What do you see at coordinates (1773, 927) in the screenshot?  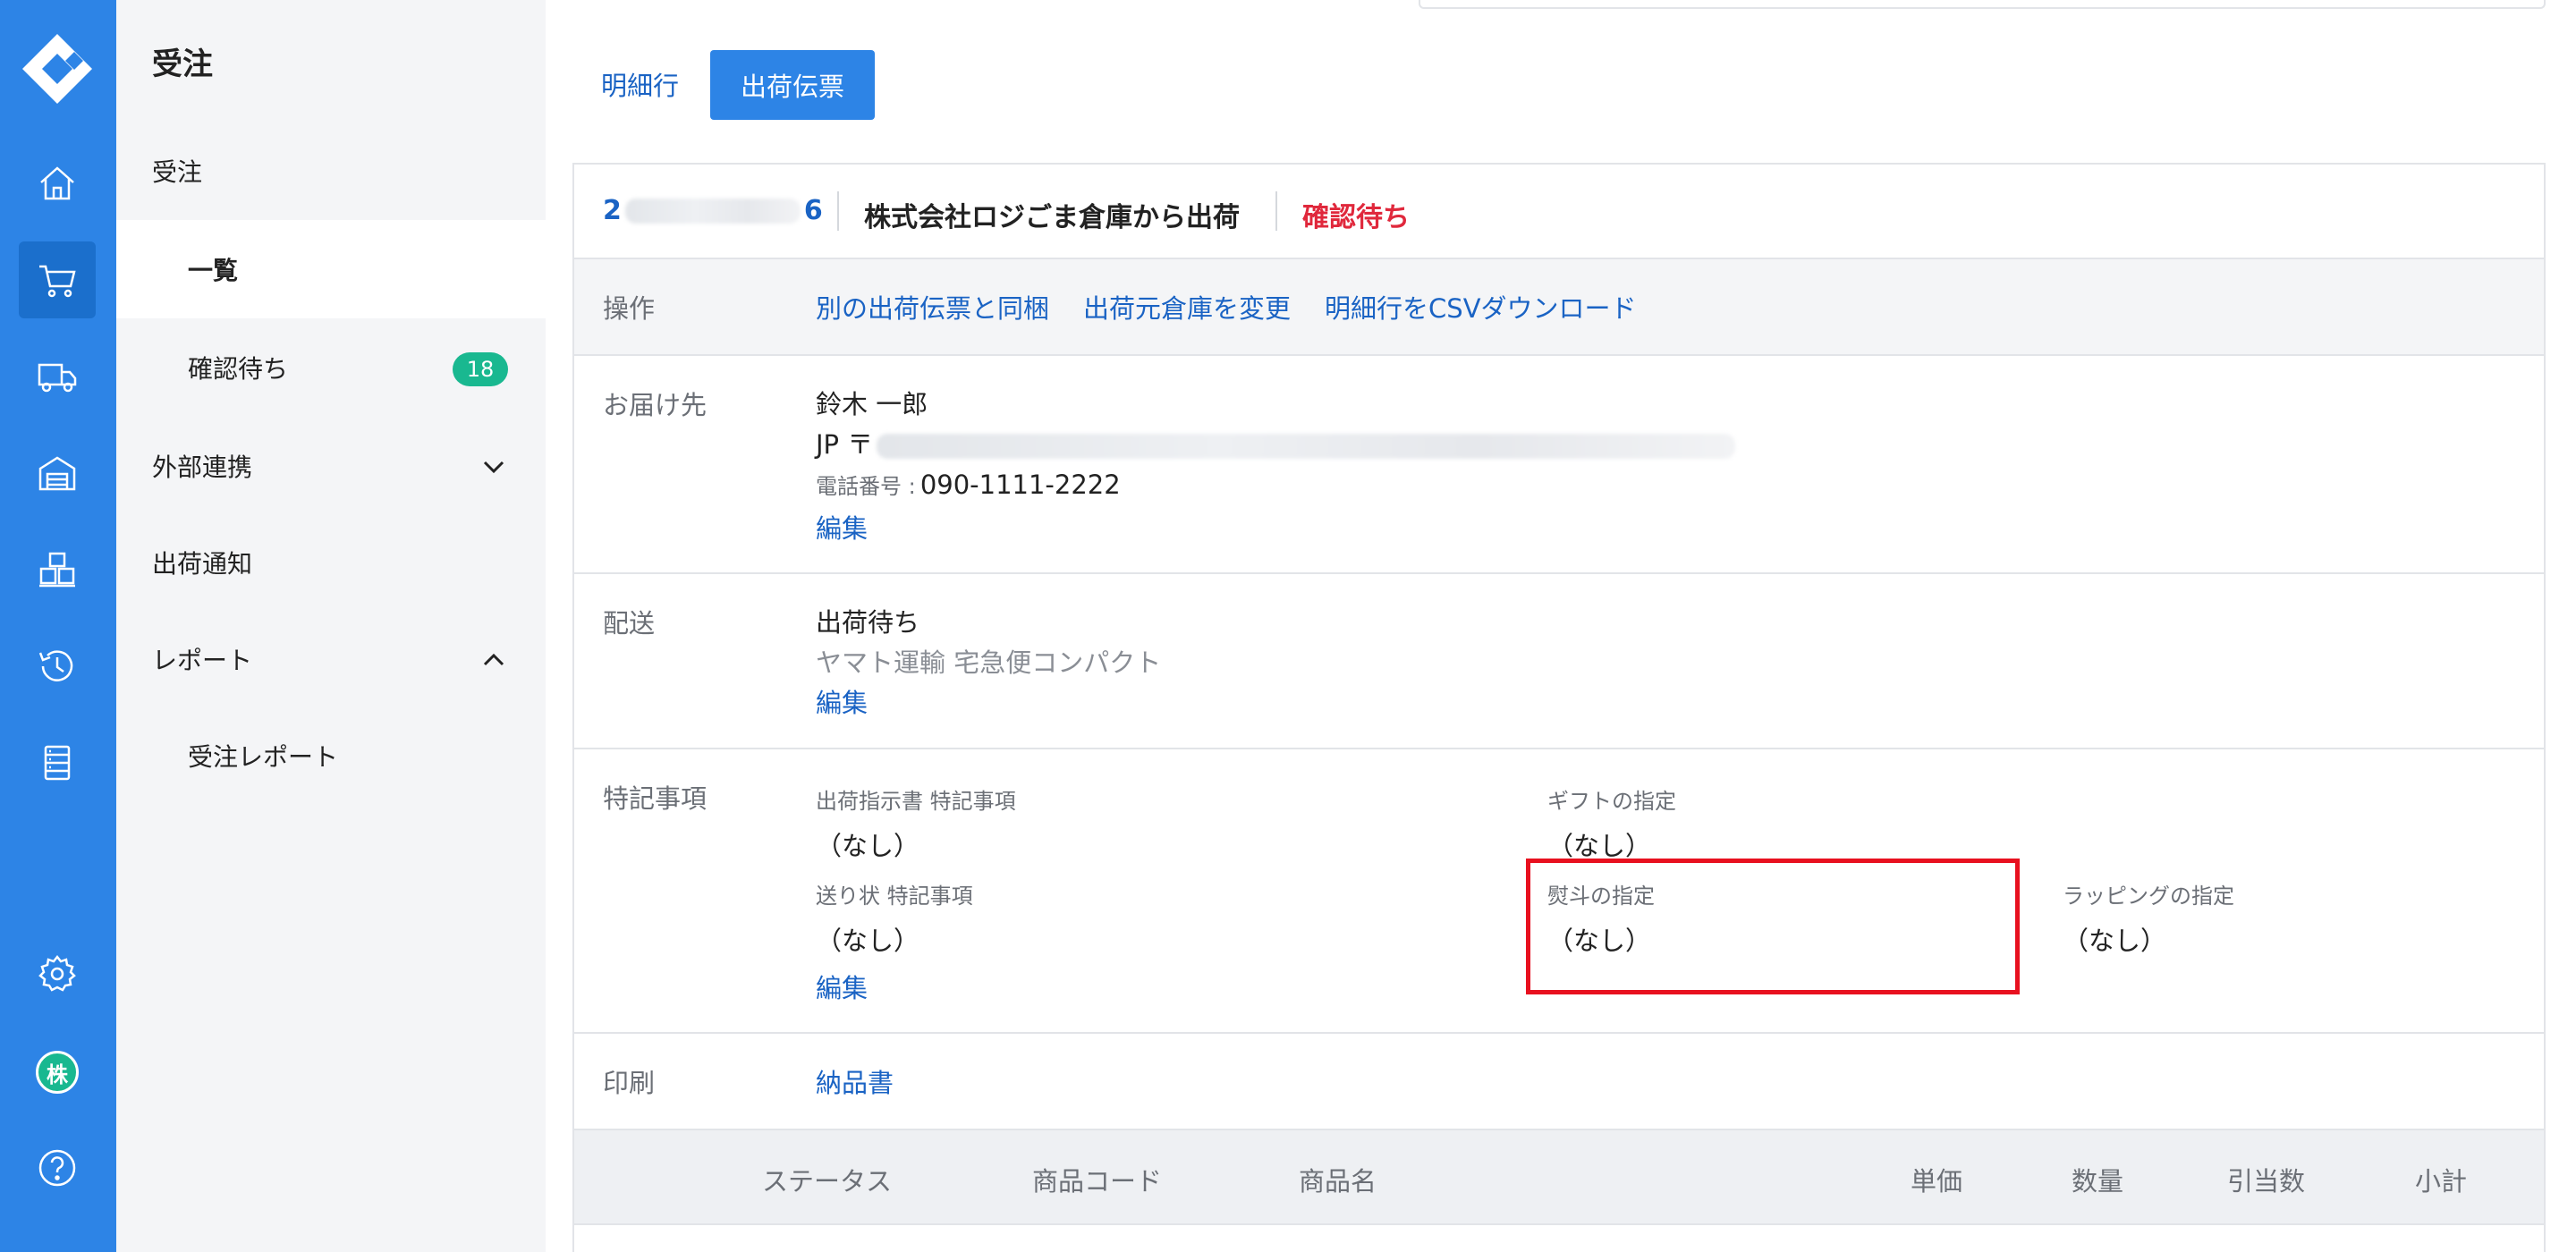 I see `highlight-box` at bounding box center [1773, 927].